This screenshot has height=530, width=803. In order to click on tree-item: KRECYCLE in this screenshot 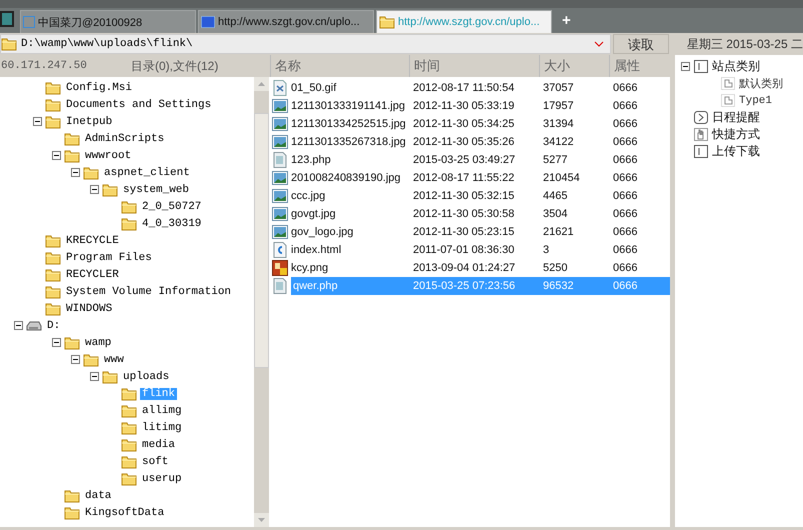, I will do `click(92, 240)`.